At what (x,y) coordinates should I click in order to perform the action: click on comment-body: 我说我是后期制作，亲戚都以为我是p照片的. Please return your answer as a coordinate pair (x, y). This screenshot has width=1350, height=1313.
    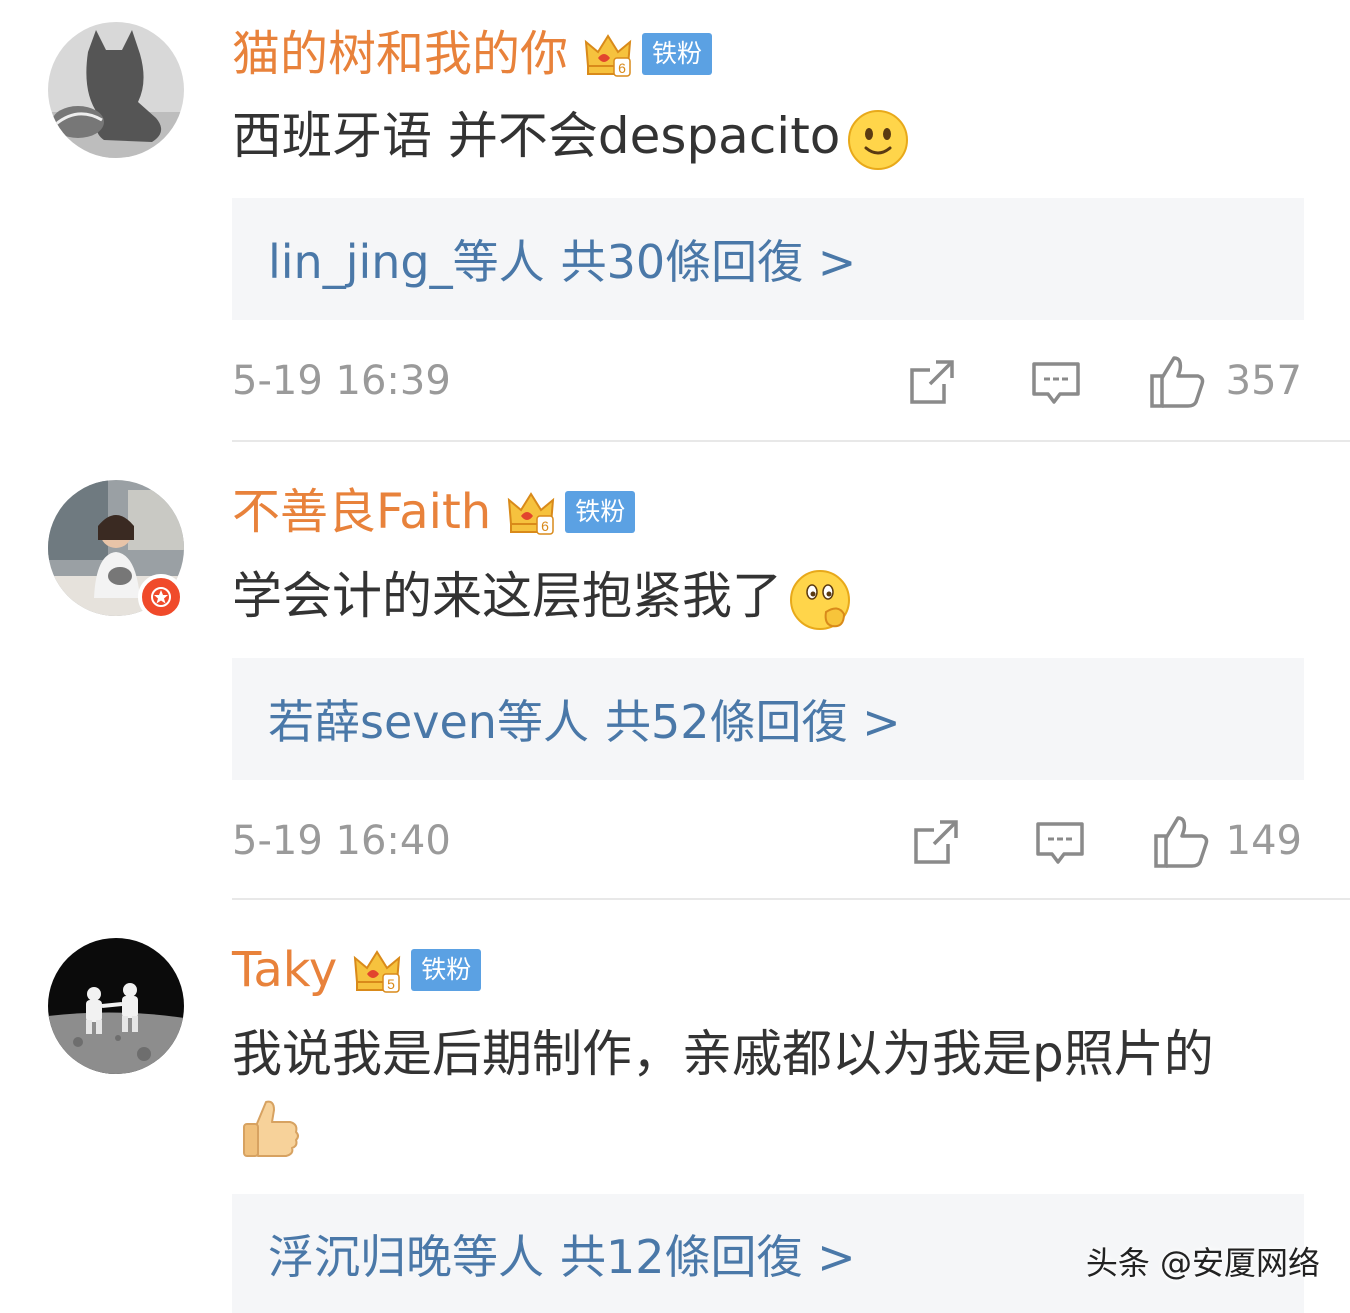
    Looking at the image, I should click on (723, 1054).